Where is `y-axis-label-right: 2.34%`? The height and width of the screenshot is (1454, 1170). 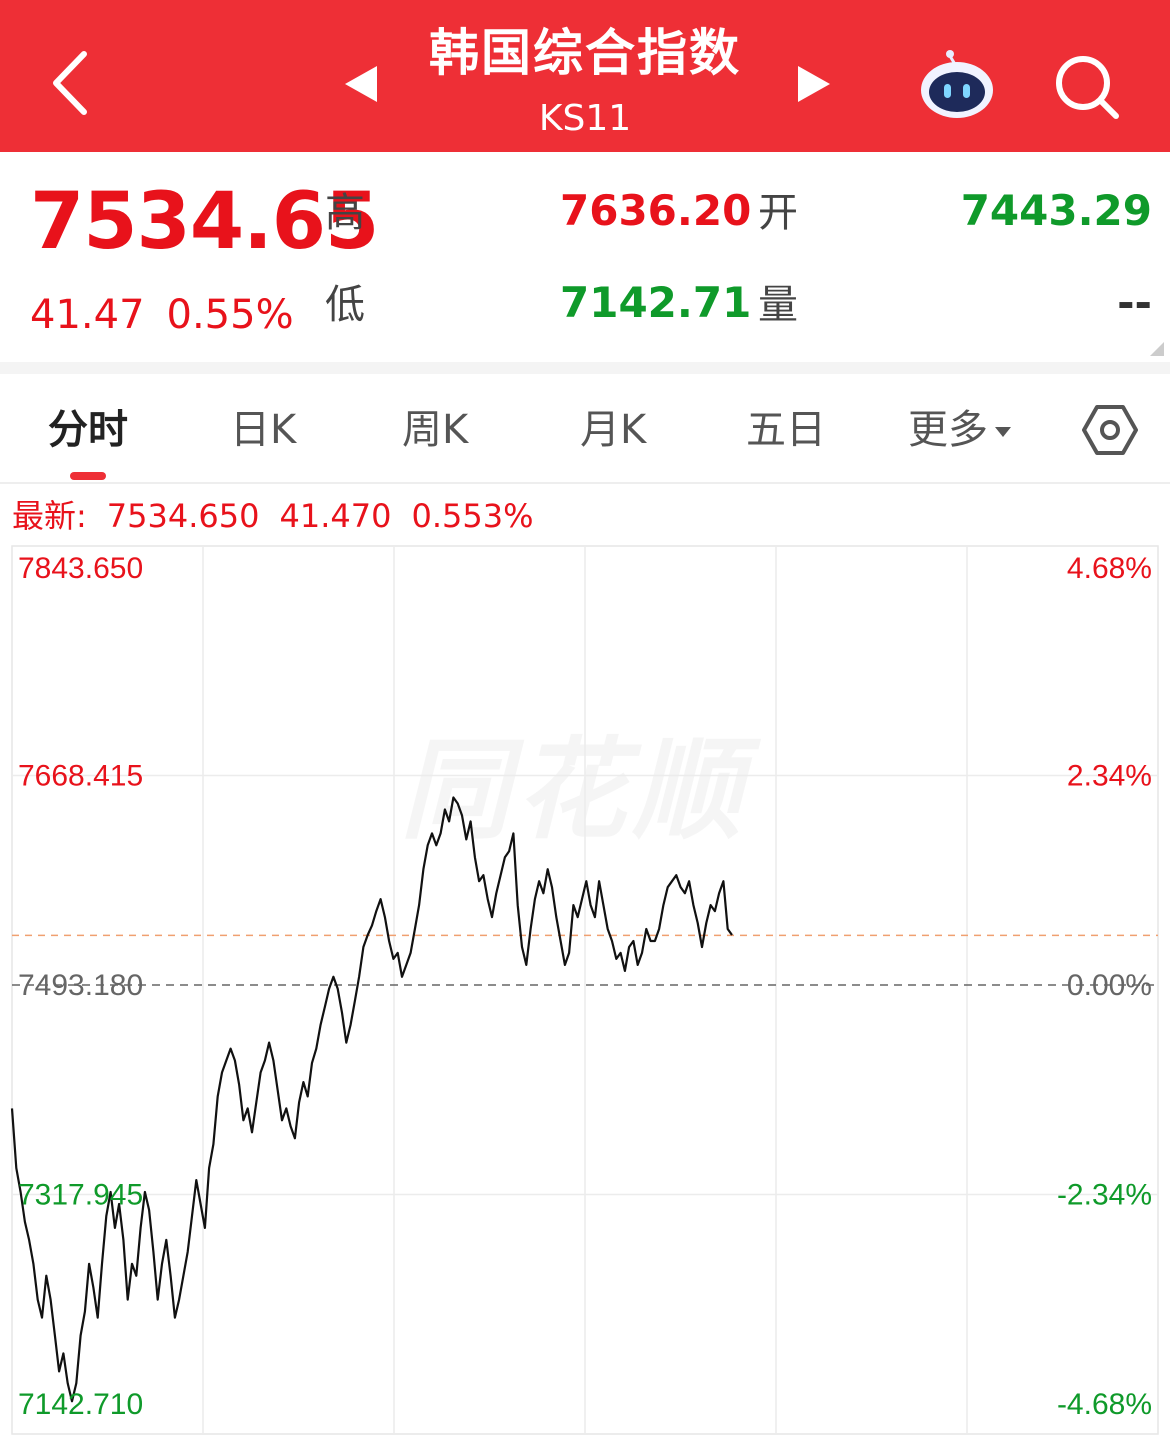 y-axis-label-right: 2.34% is located at coordinates (1109, 776).